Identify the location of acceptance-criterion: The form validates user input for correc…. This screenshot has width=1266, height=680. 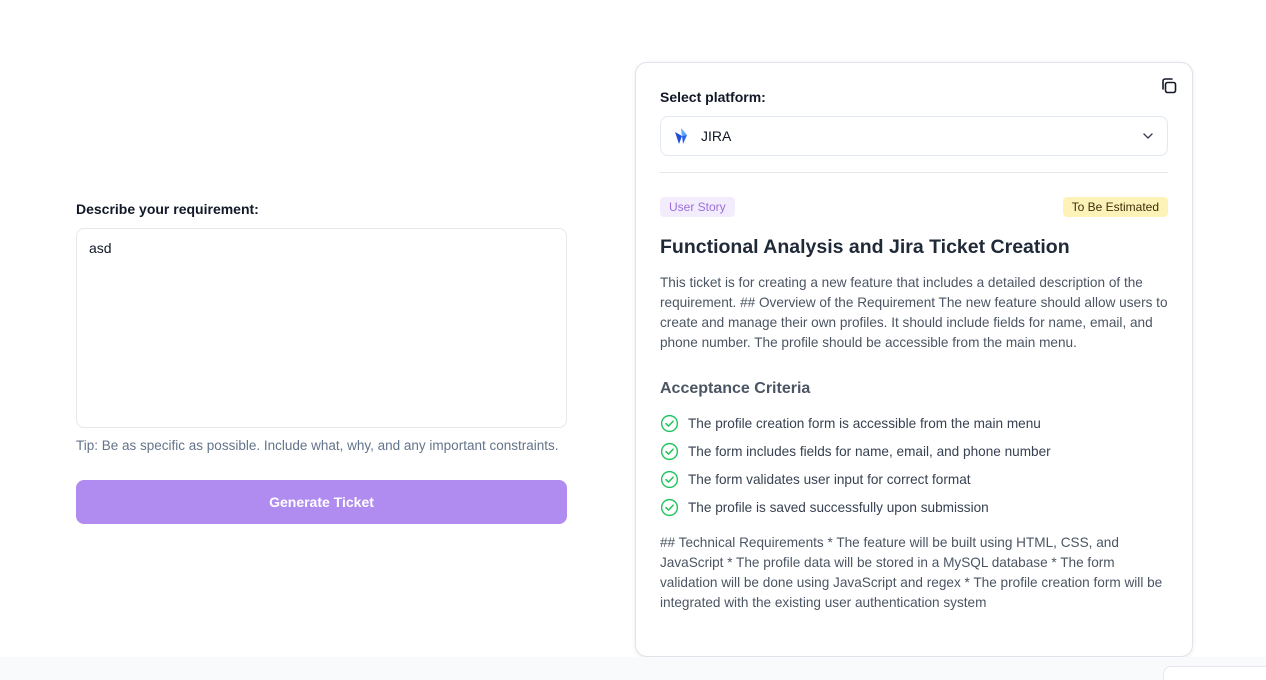
(914, 479).